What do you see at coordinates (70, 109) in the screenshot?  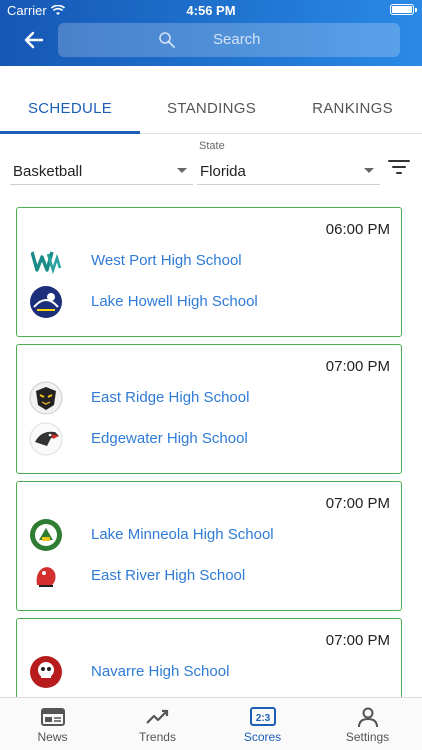 I see `tab-schedule: SCHEDULE` at bounding box center [70, 109].